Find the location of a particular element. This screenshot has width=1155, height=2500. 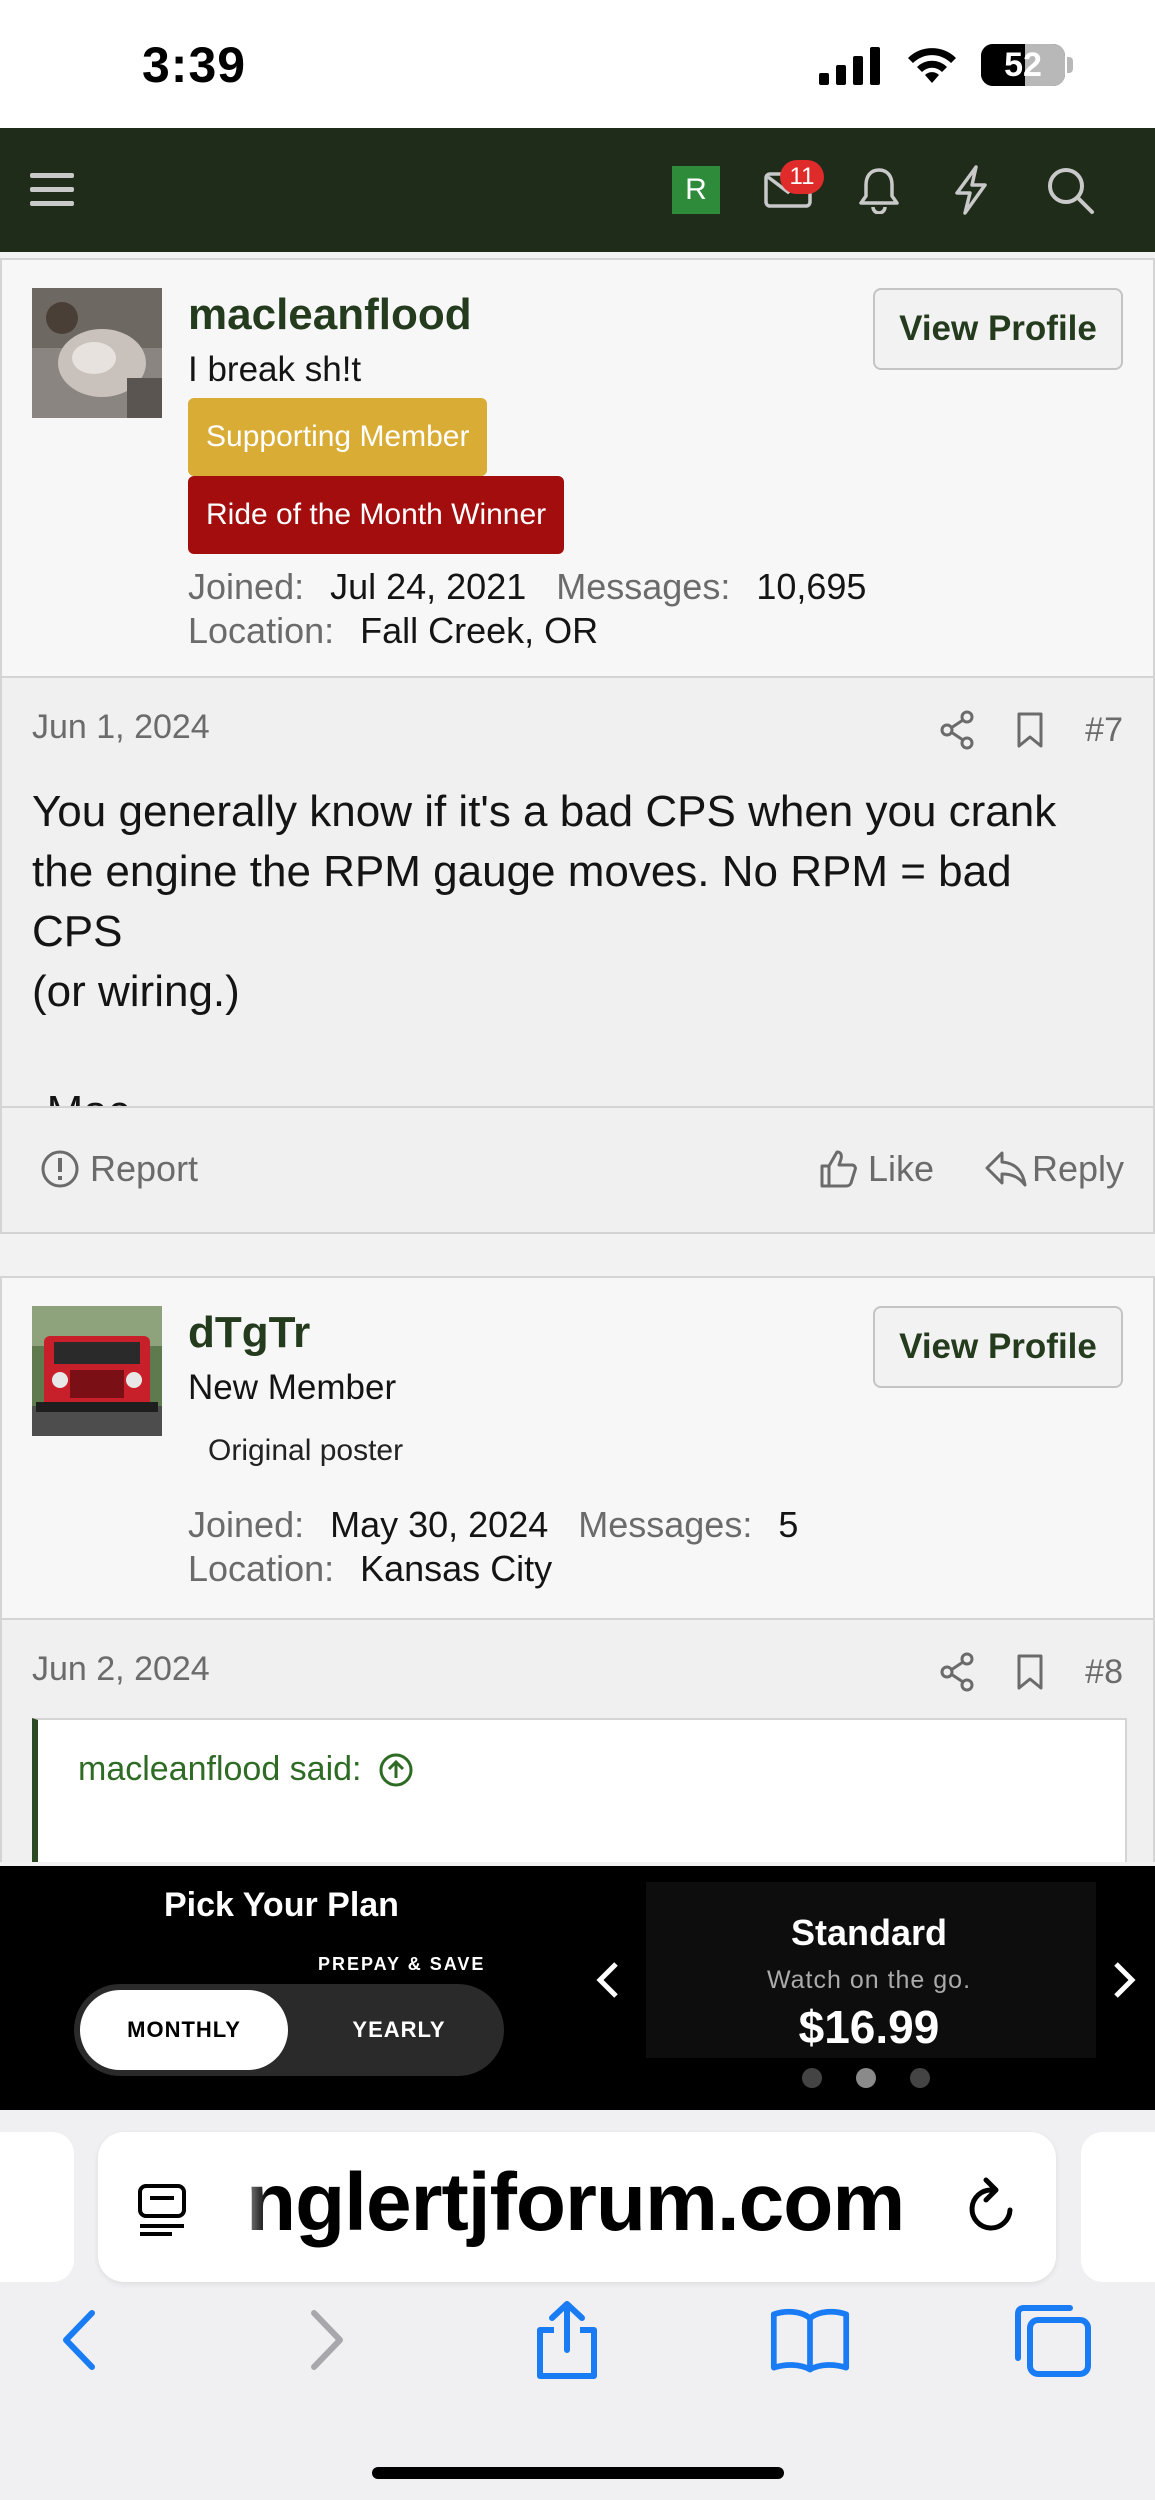

forward-button is located at coordinates (328, 2340).